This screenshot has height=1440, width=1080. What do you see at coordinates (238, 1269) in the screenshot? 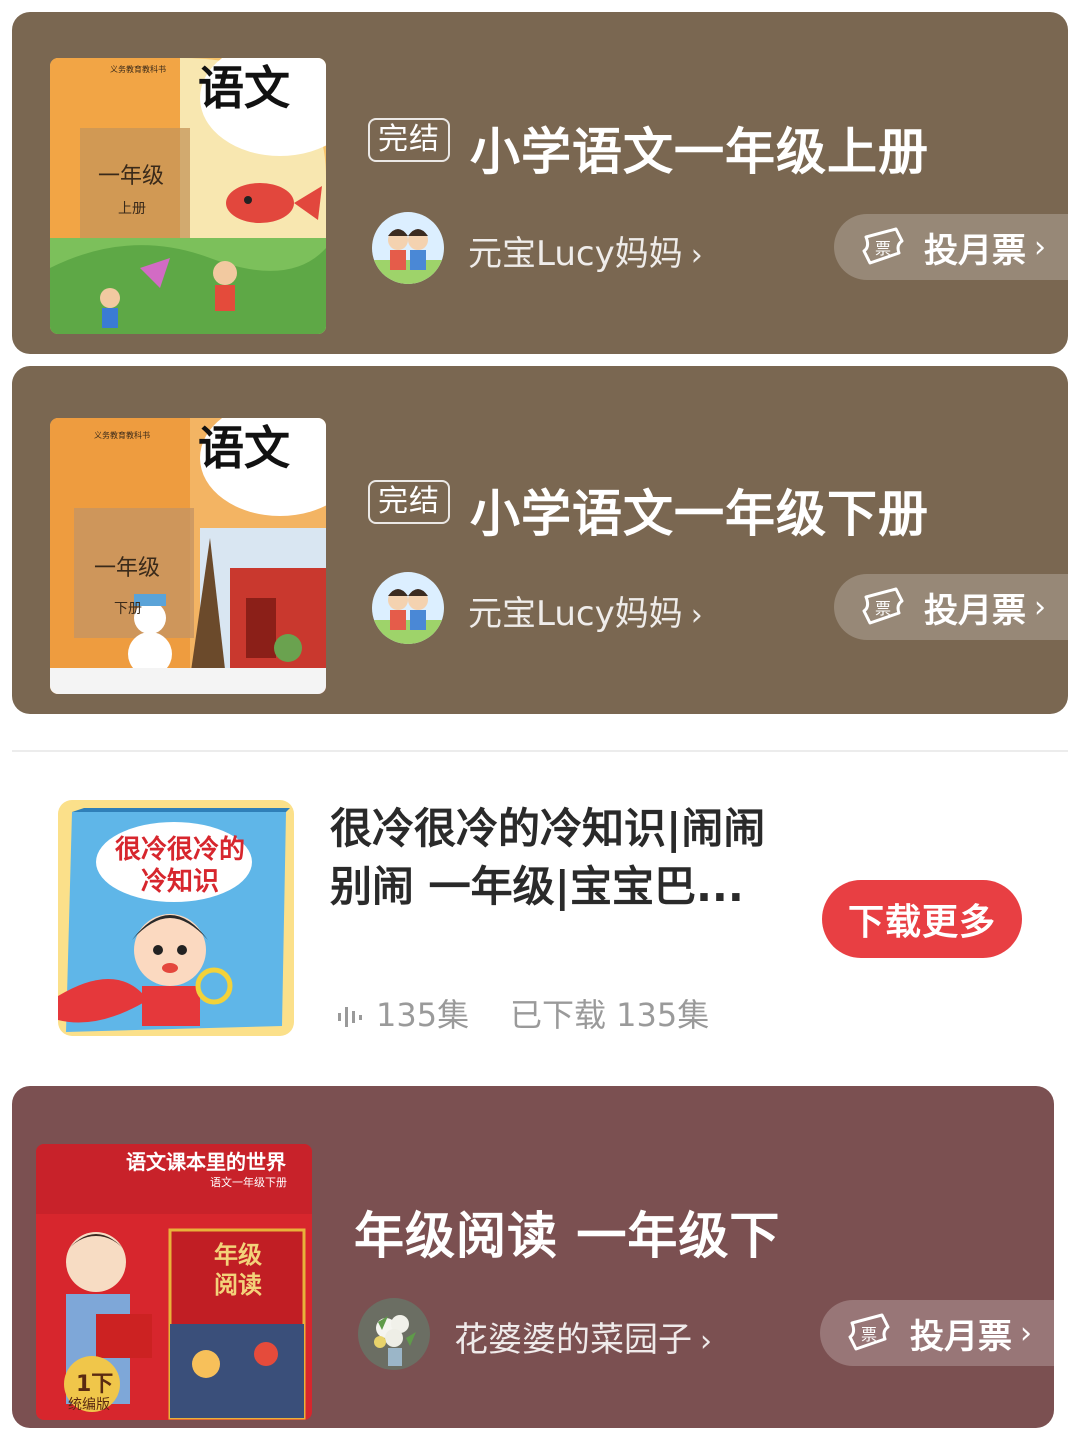
I see `recommend-cover-book: 年级阅读` at bounding box center [238, 1269].